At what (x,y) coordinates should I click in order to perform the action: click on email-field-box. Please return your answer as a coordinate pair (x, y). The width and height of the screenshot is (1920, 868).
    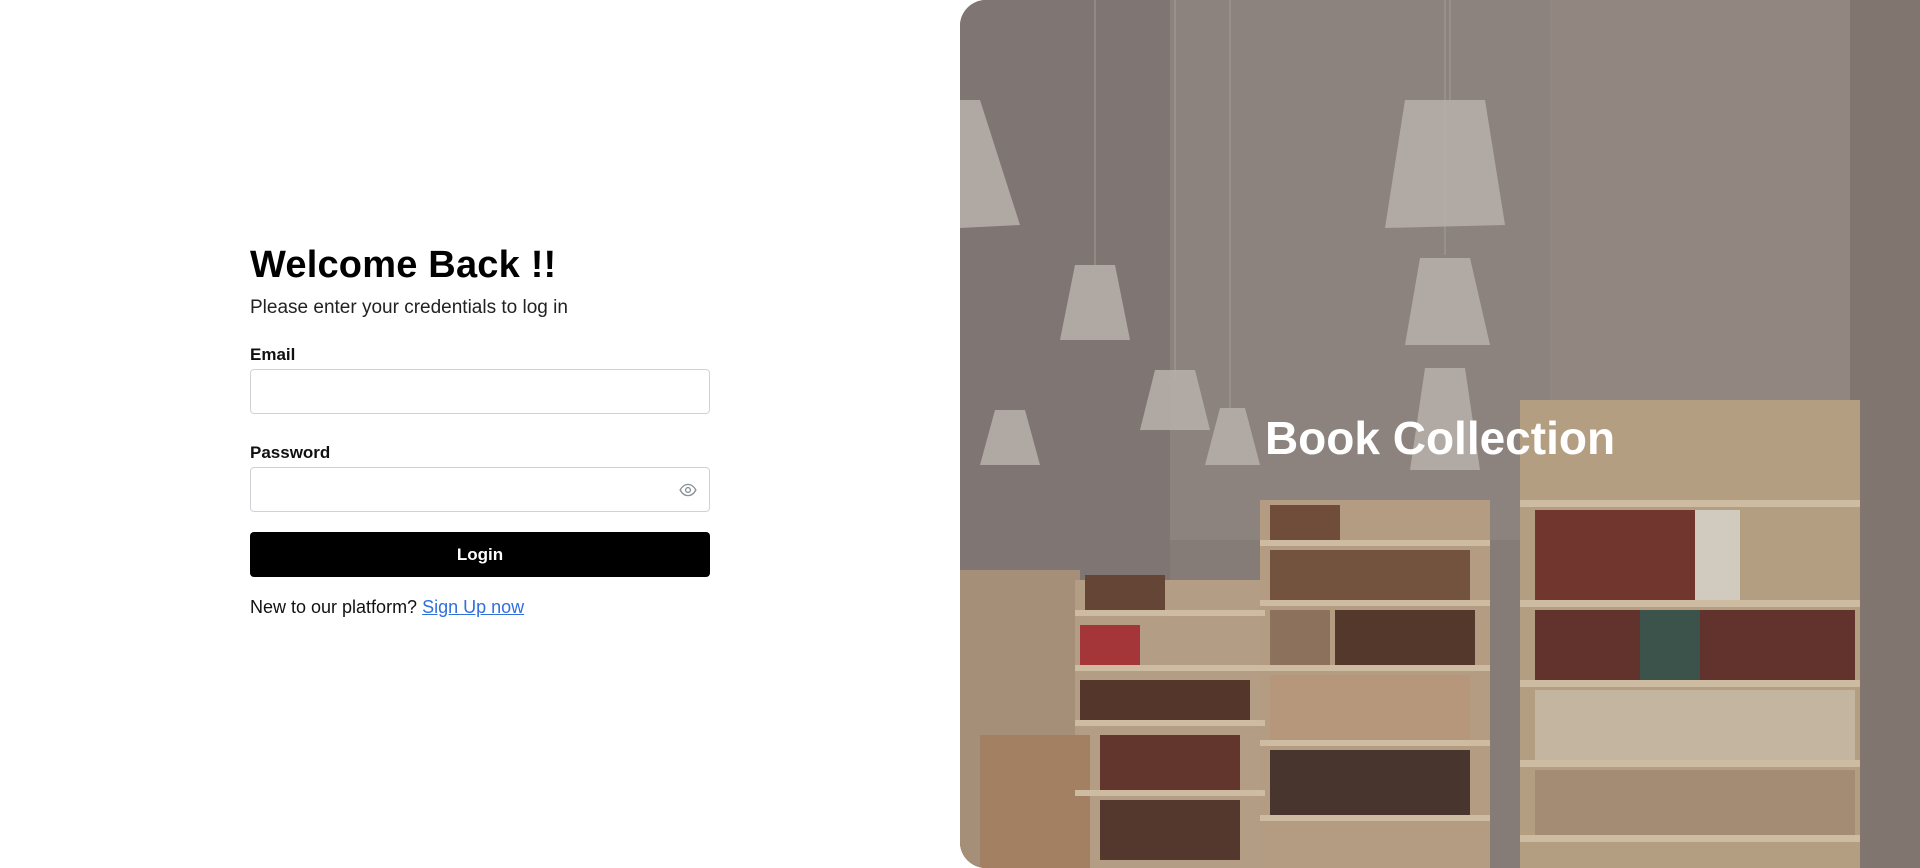
    Looking at the image, I should click on (480, 391).